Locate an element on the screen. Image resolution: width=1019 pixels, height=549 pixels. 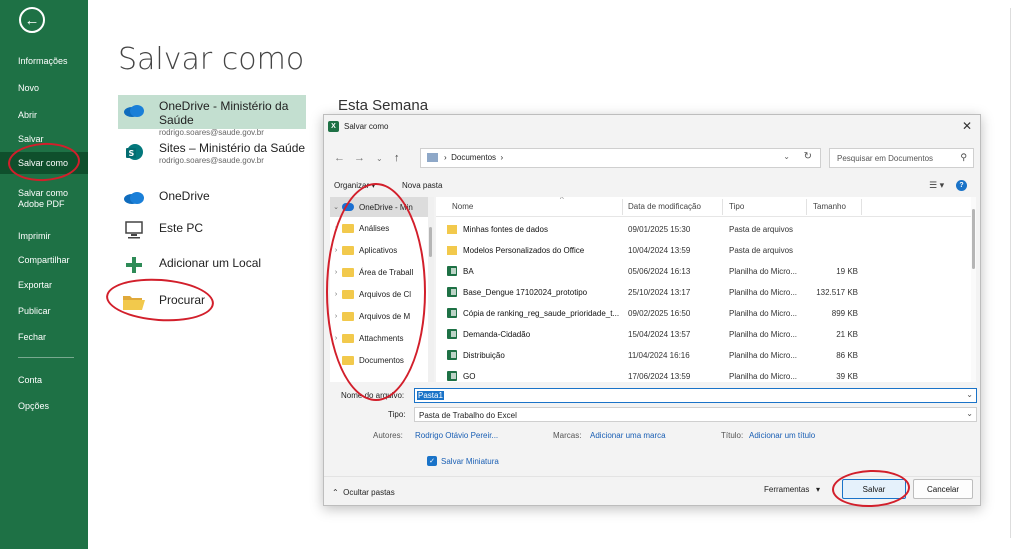
location-name: Procurar is located at coordinates (182, 300).